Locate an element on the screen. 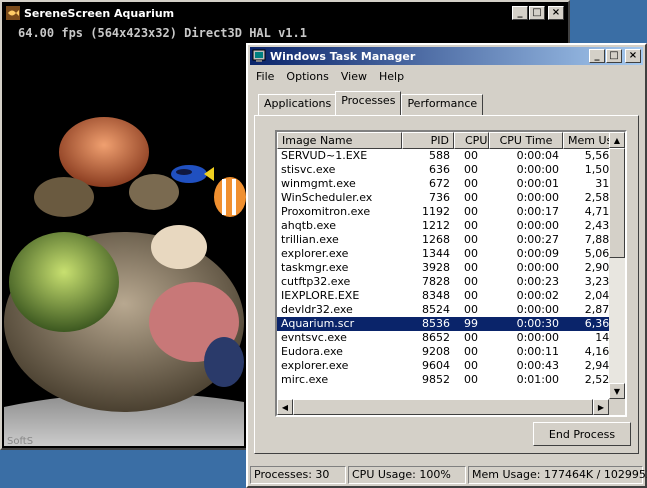 This screenshot has width=647, height=488. cell-image-name: Eudora.exe is located at coordinates (312, 351).